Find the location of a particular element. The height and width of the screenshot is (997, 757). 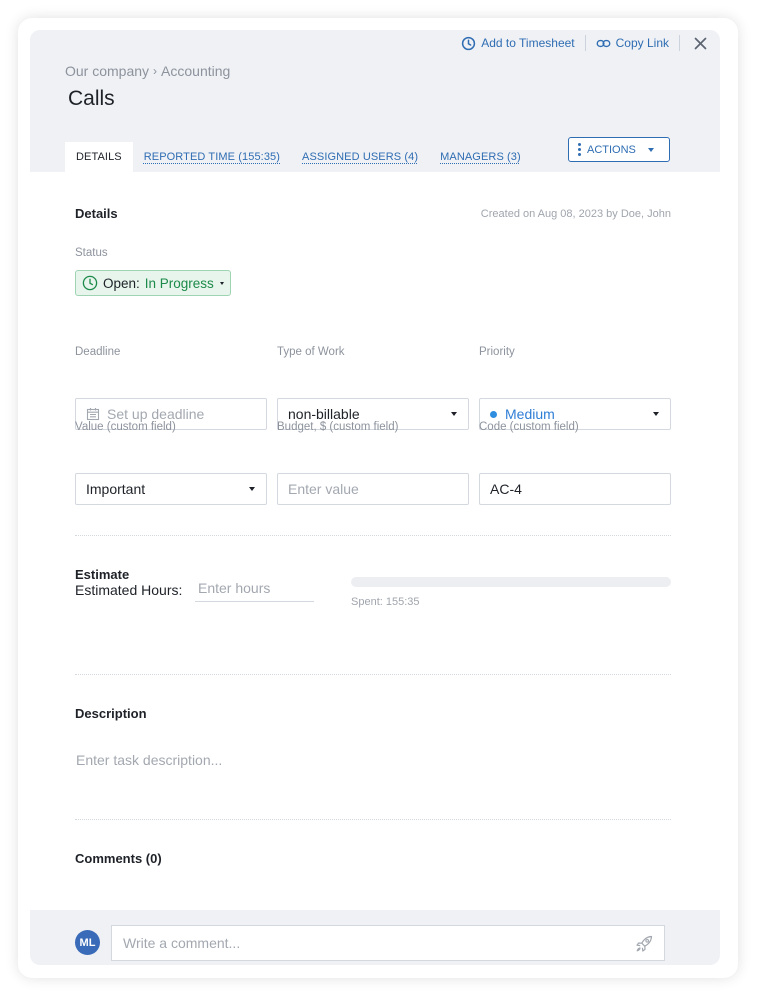

status-dropdown: Open: In Progress is located at coordinates (153, 283).